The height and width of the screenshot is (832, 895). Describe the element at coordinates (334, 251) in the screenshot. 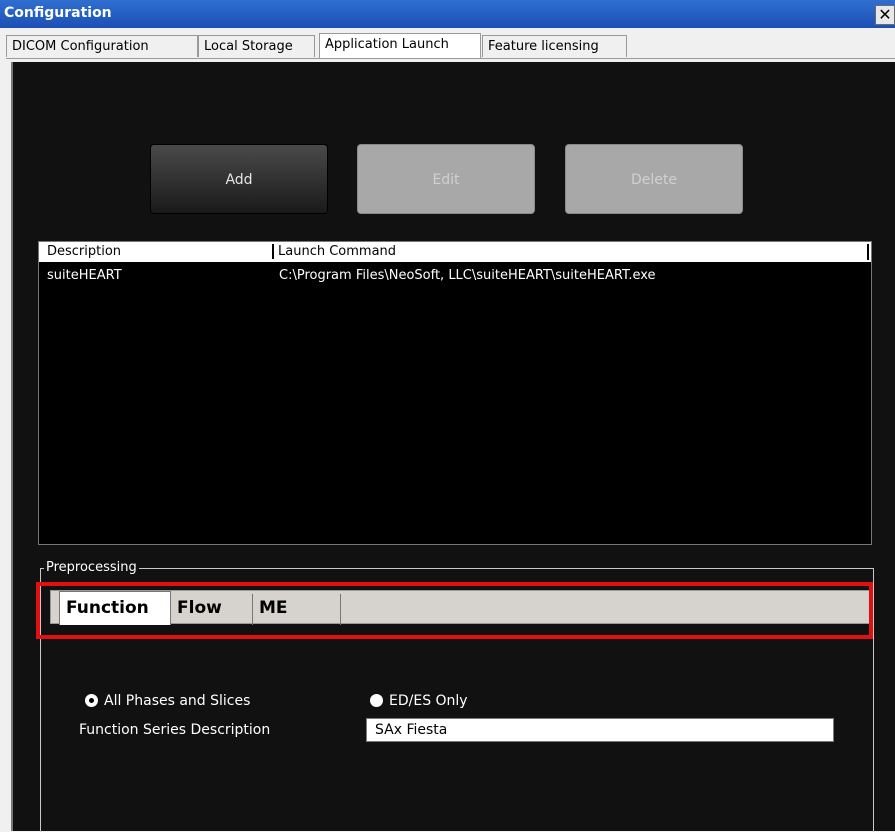

I see `column-header-launch-command: Launch Command` at that location.